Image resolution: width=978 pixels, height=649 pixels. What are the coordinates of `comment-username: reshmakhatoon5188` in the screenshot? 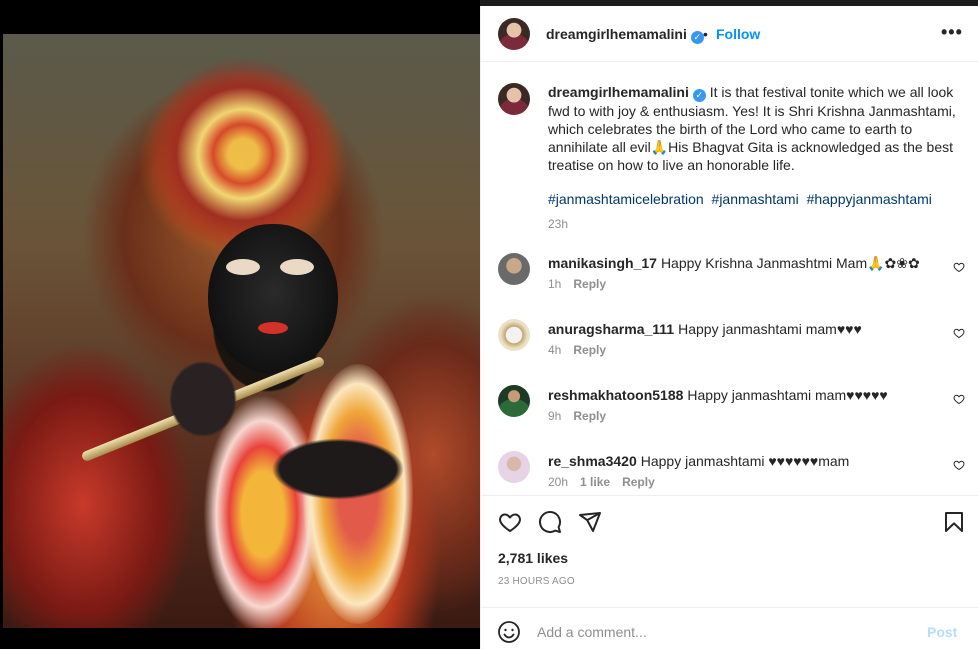 It's located at (615, 395).